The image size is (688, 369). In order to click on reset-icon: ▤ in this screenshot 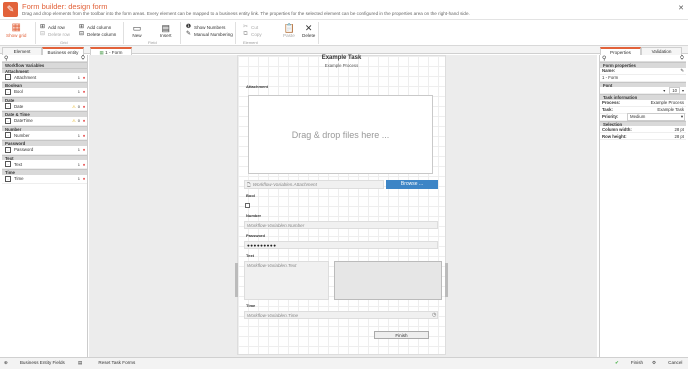, I will do `click(80, 362)`.